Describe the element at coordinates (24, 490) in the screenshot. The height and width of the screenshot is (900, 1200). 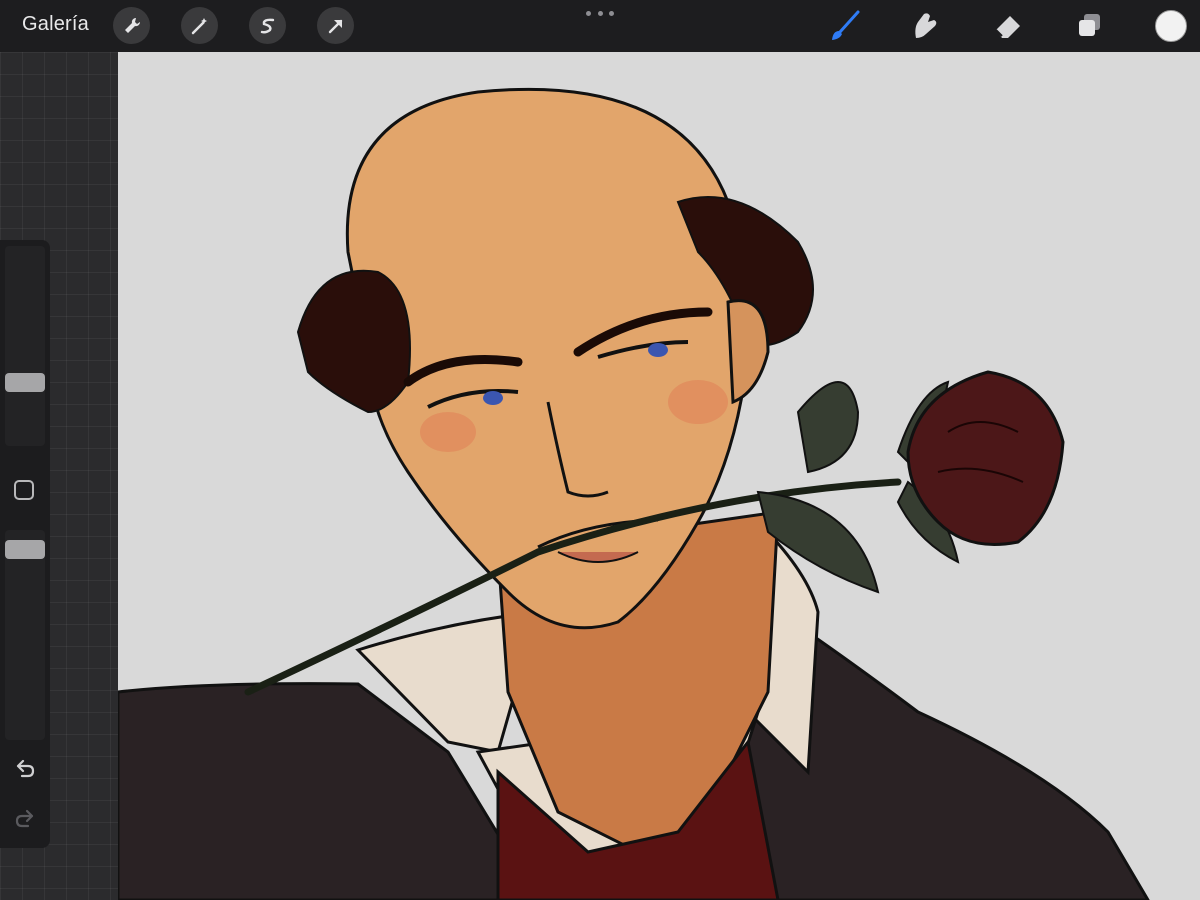
I see `modify-button` at that location.